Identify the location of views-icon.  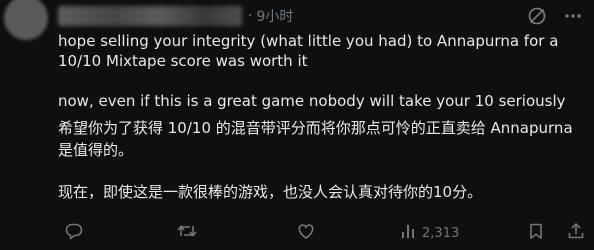
(409, 233).